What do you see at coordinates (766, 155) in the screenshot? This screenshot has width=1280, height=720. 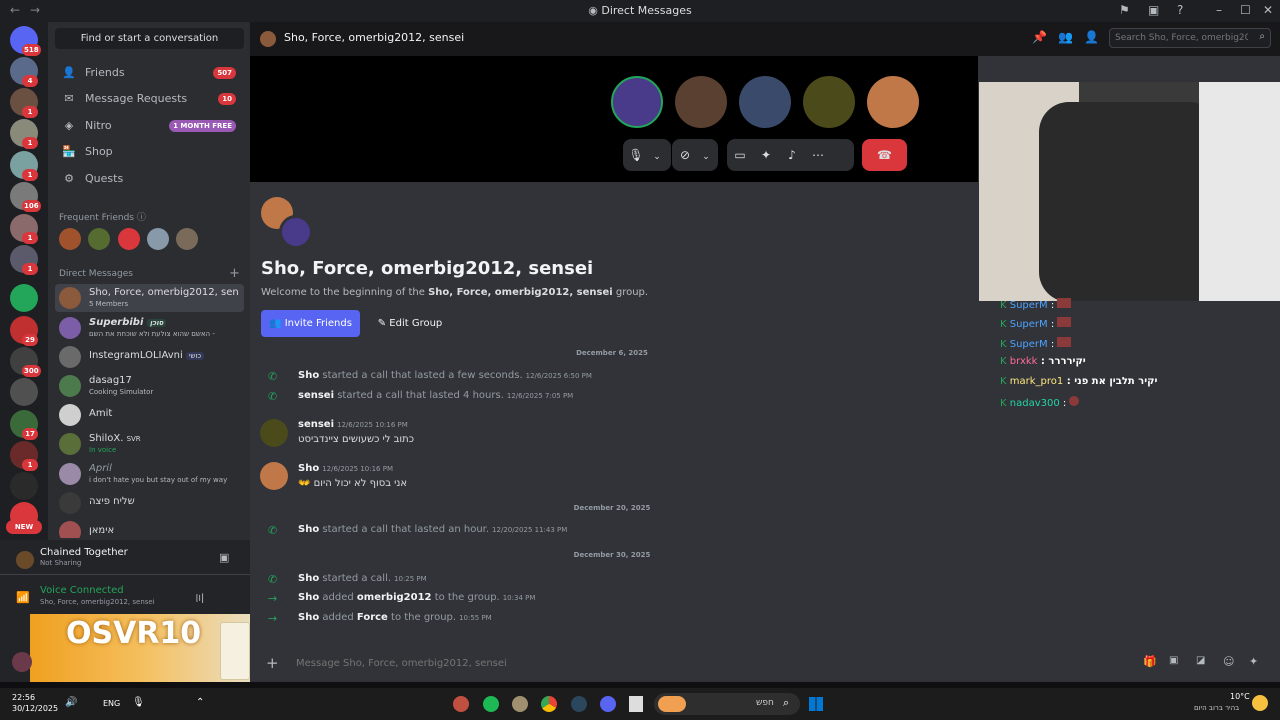 I see `activities-icon: ✦` at bounding box center [766, 155].